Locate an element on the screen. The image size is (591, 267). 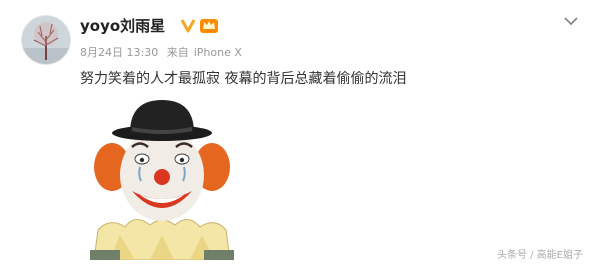
post-text: 努力笑着的人才最孤寂 夜幕的背后总藏着偷偷的流泪 is located at coordinates (243, 79).